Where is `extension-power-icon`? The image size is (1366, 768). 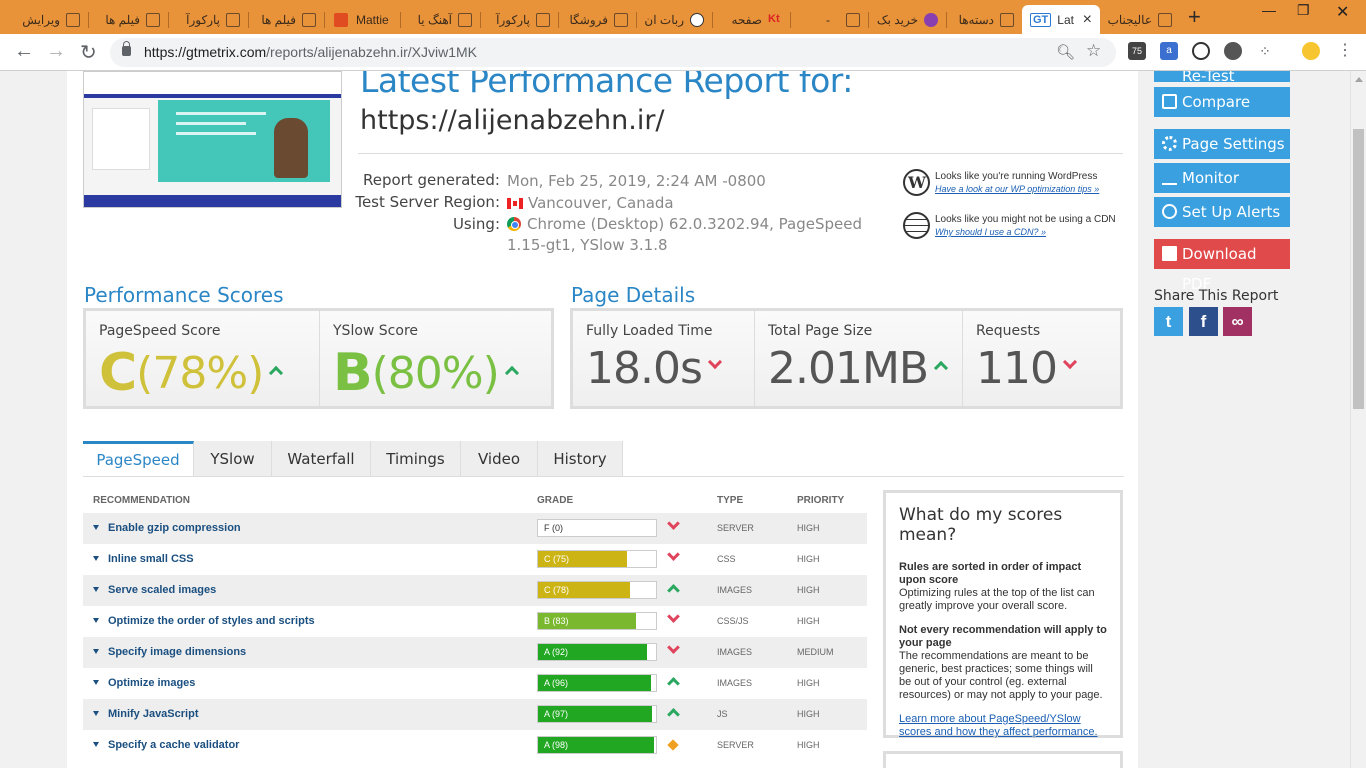 extension-power-icon is located at coordinates (1201, 51).